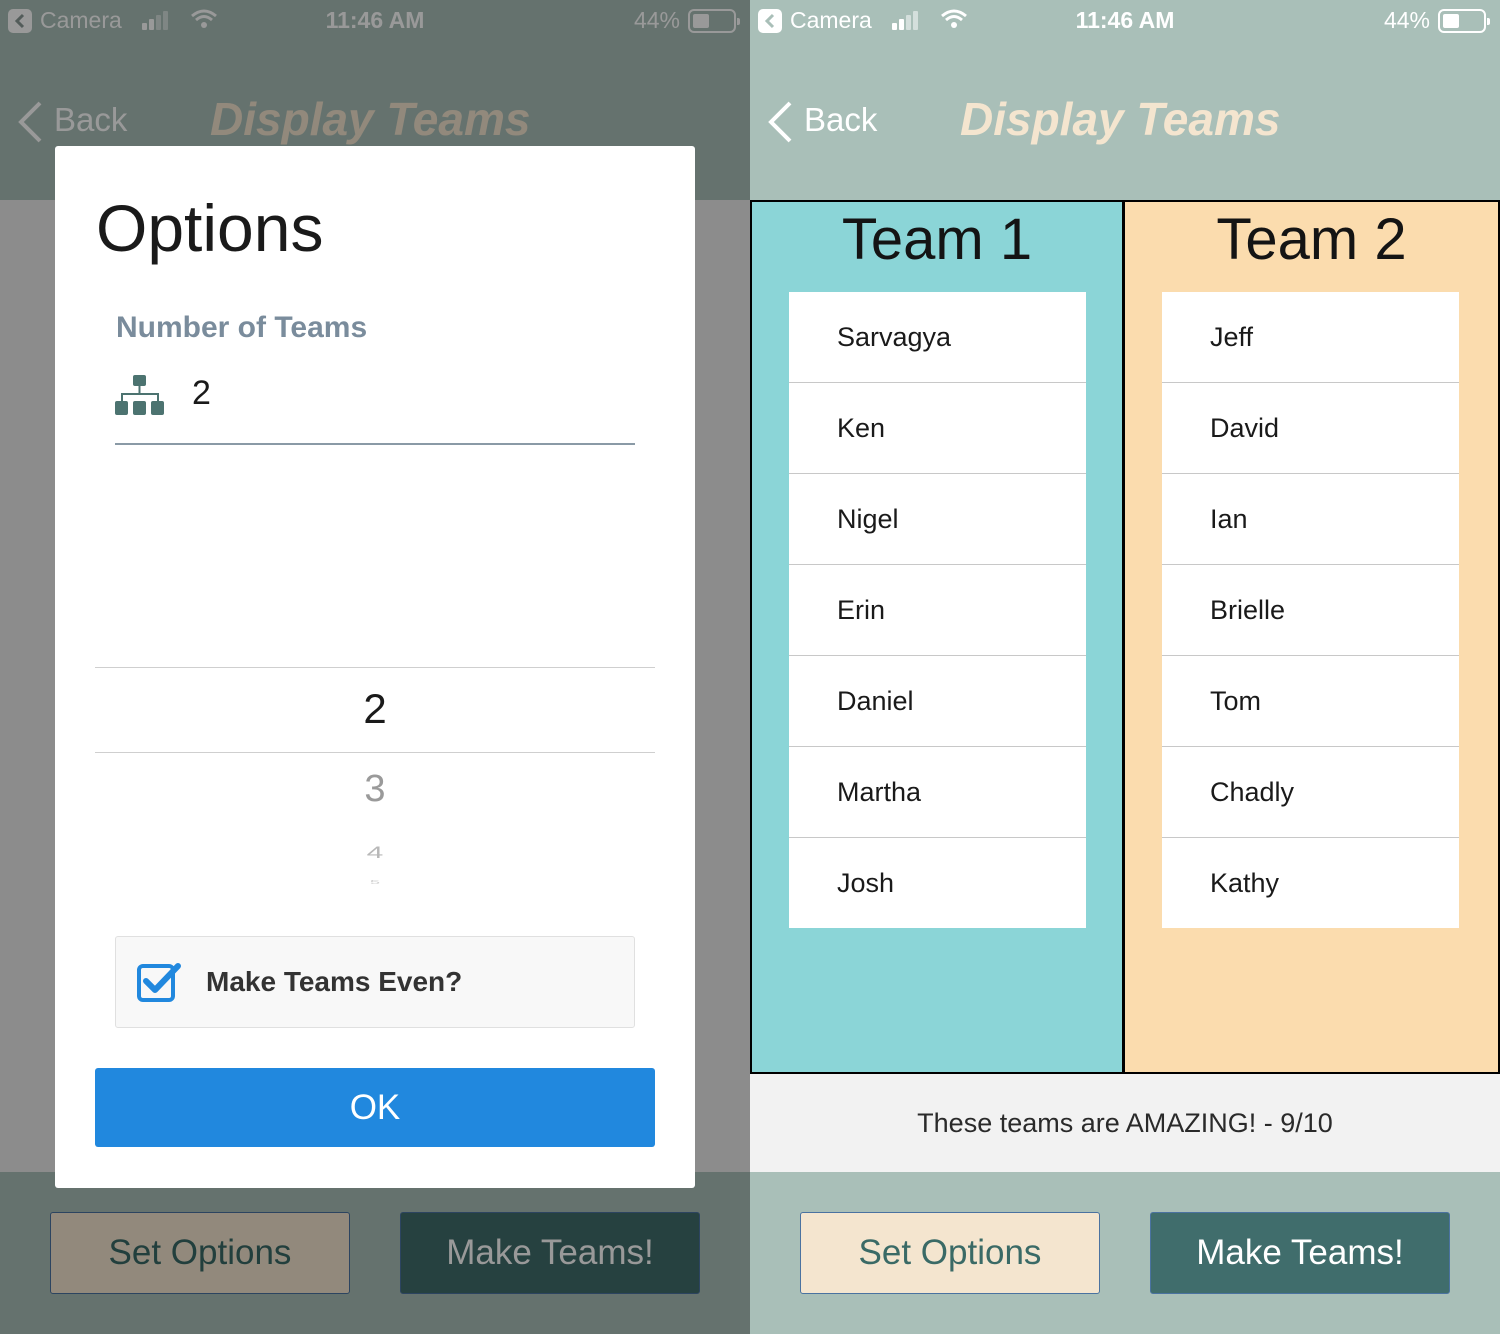 The height and width of the screenshot is (1334, 1500). I want to click on team-rating-text: These teams are AMAZING! - 9/10, so click(1125, 1123).